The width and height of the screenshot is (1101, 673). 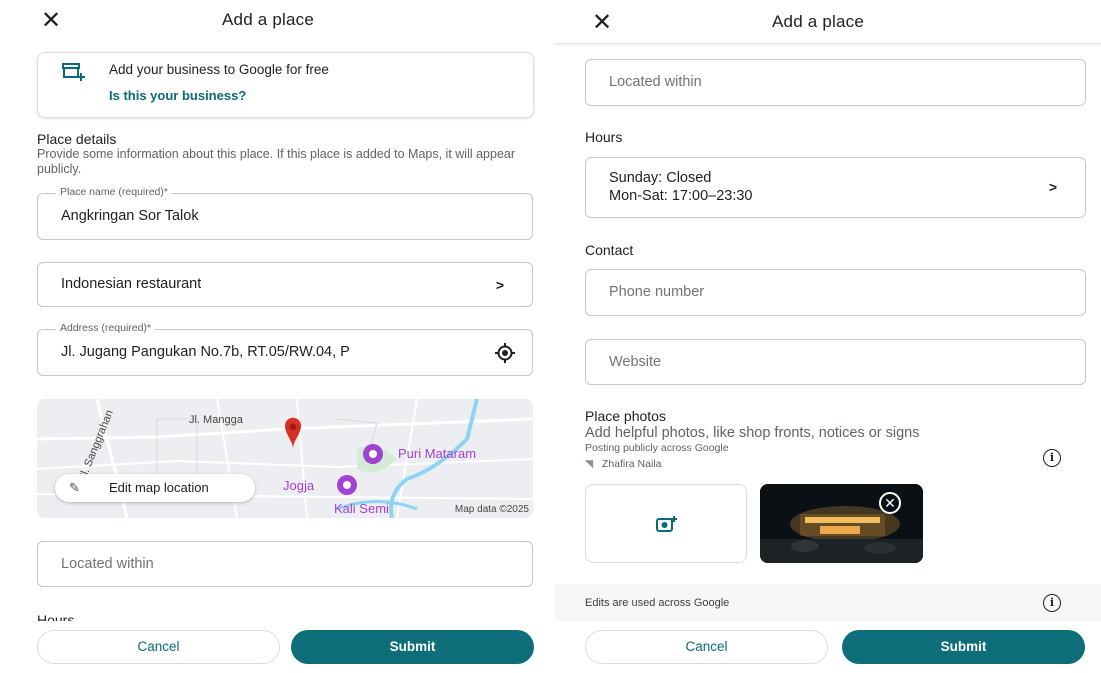 I want to click on add-photo-icon, so click(x=666, y=524).